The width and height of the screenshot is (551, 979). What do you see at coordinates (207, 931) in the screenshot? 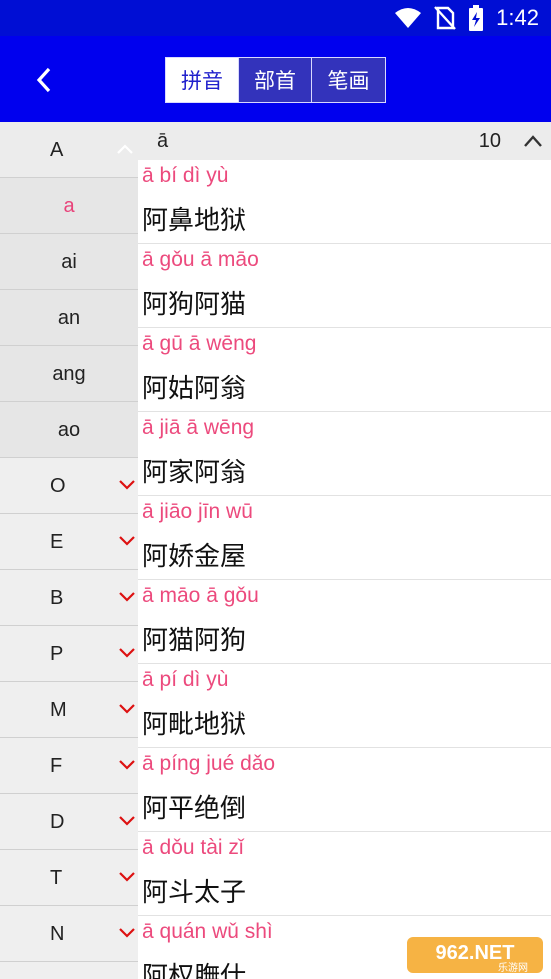
I see `entry-pinyin: ā quán wǔ shì` at bounding box center [207, 931].